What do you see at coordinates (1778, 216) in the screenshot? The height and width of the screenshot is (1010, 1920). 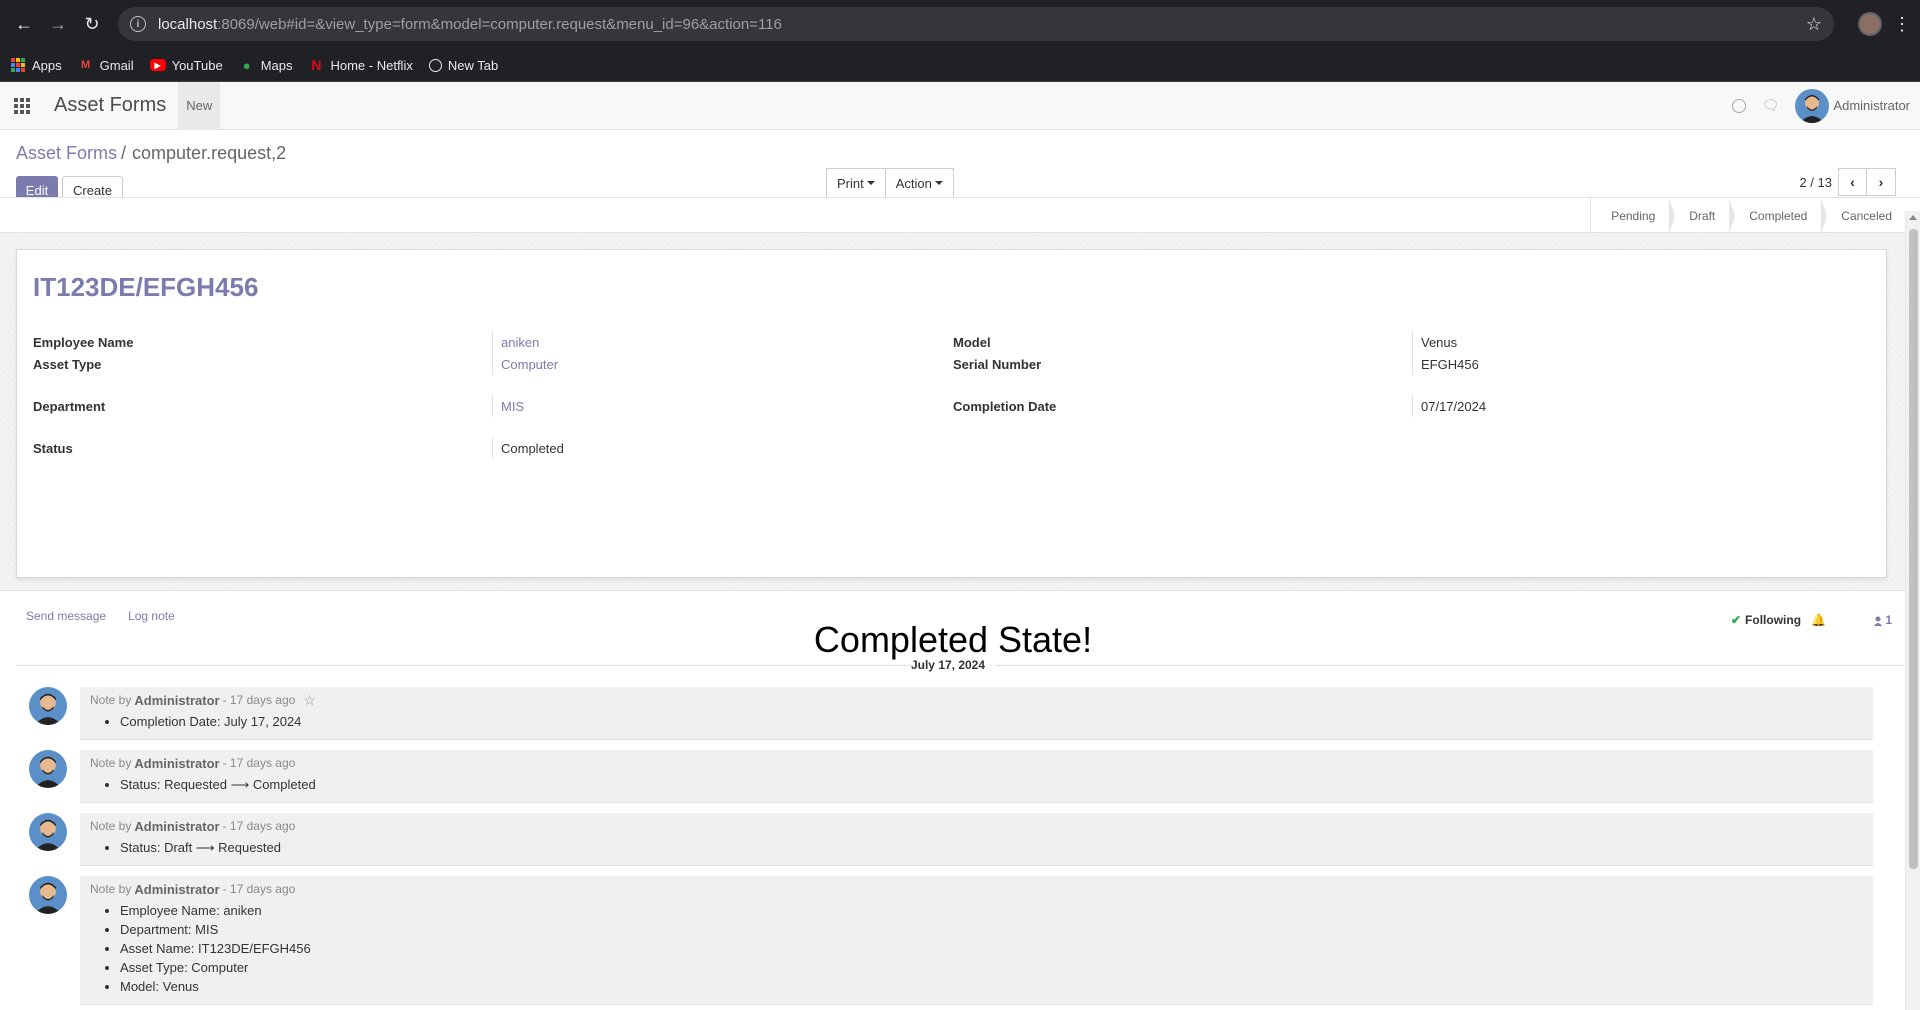 I see `stage-completed: Completed` at bounding box center [1778, 216].